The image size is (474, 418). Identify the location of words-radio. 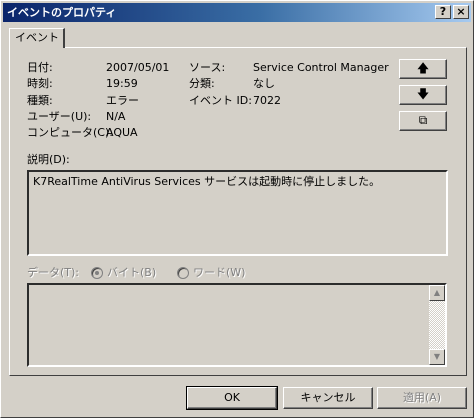
(183, 273).